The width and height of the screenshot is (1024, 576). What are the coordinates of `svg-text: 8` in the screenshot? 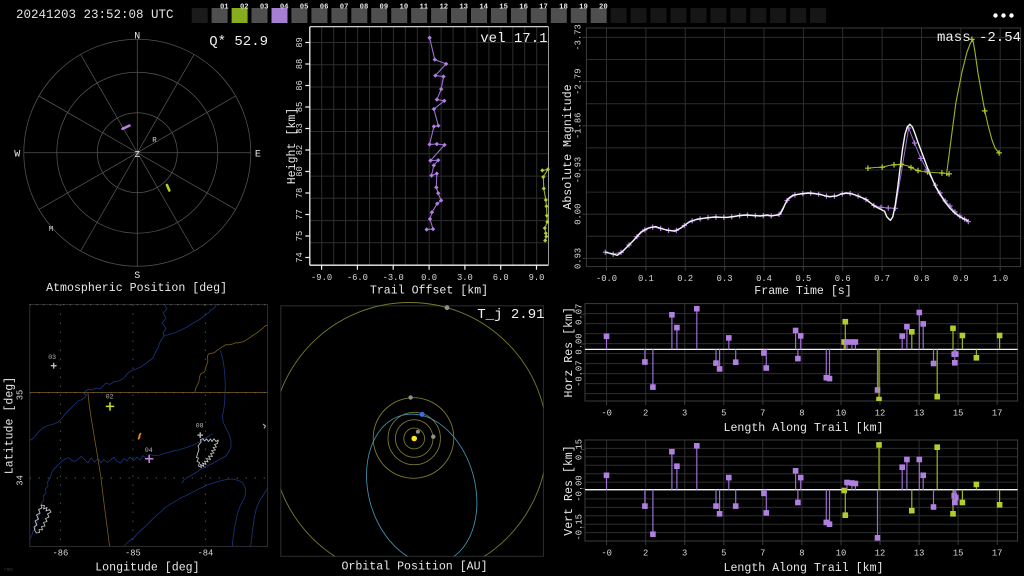 It's located at (801, 554).